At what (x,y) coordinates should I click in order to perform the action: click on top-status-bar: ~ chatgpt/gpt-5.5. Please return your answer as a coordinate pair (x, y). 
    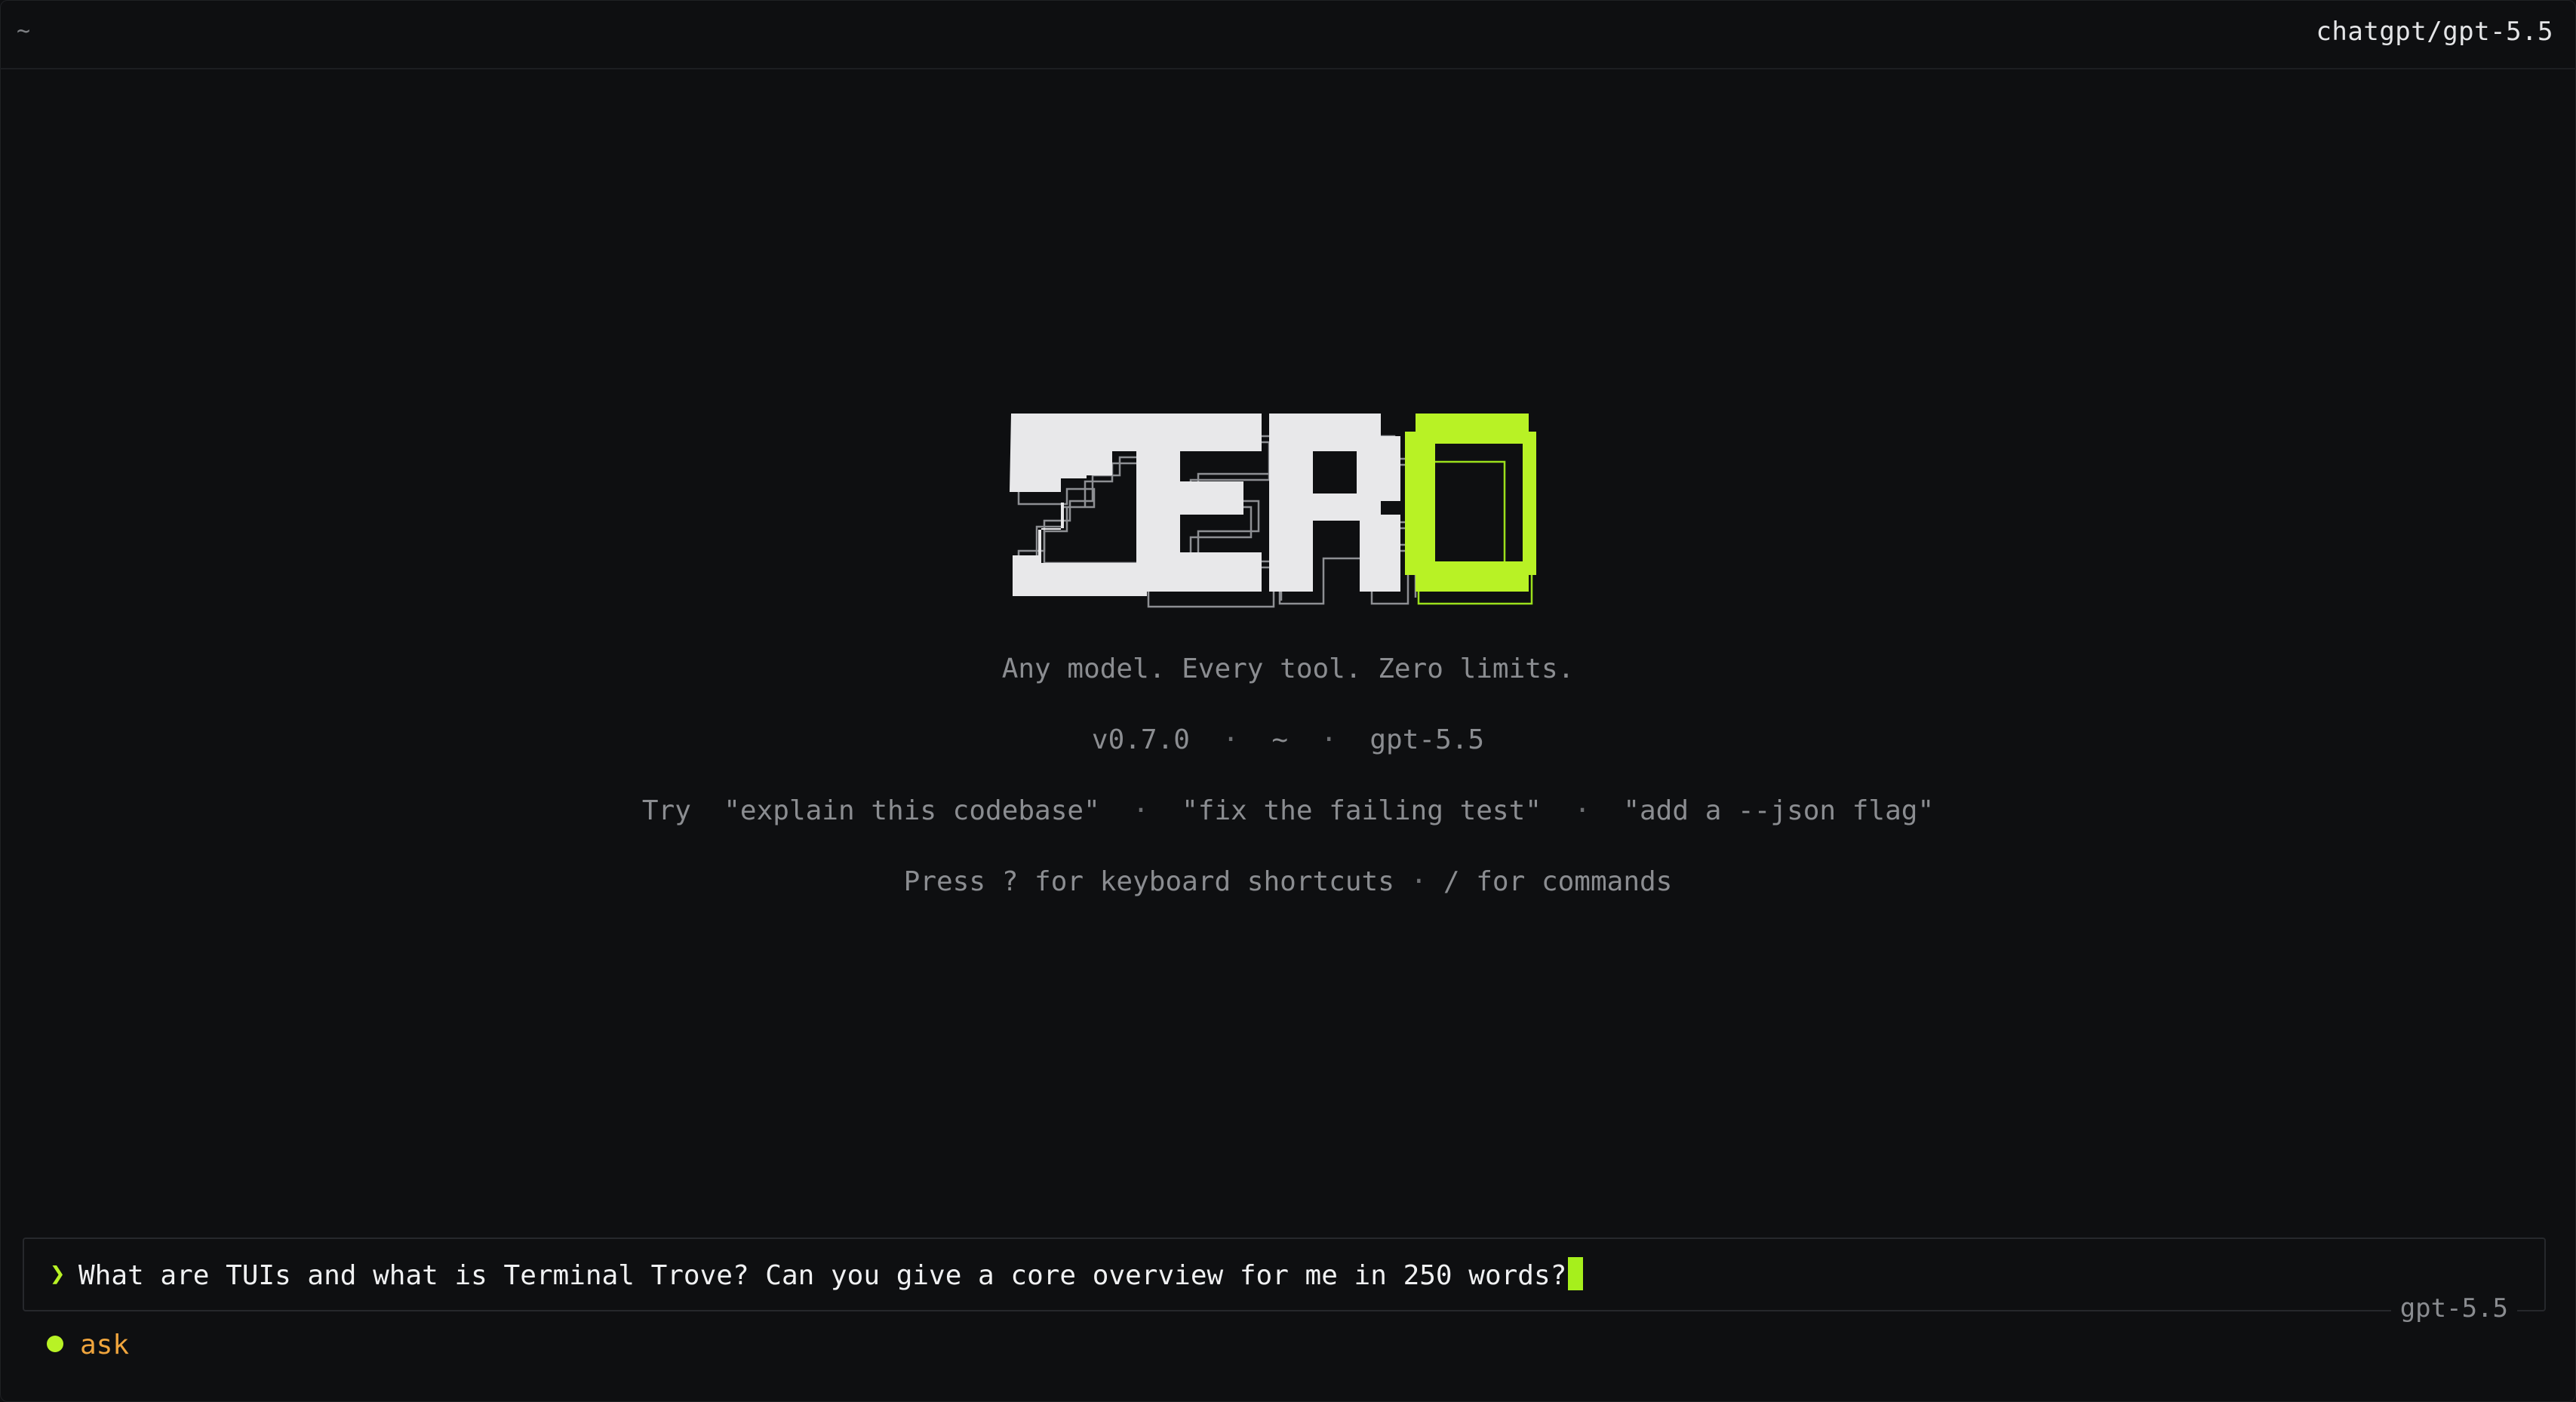
    Looking at the image, I should click on (1288, 34).